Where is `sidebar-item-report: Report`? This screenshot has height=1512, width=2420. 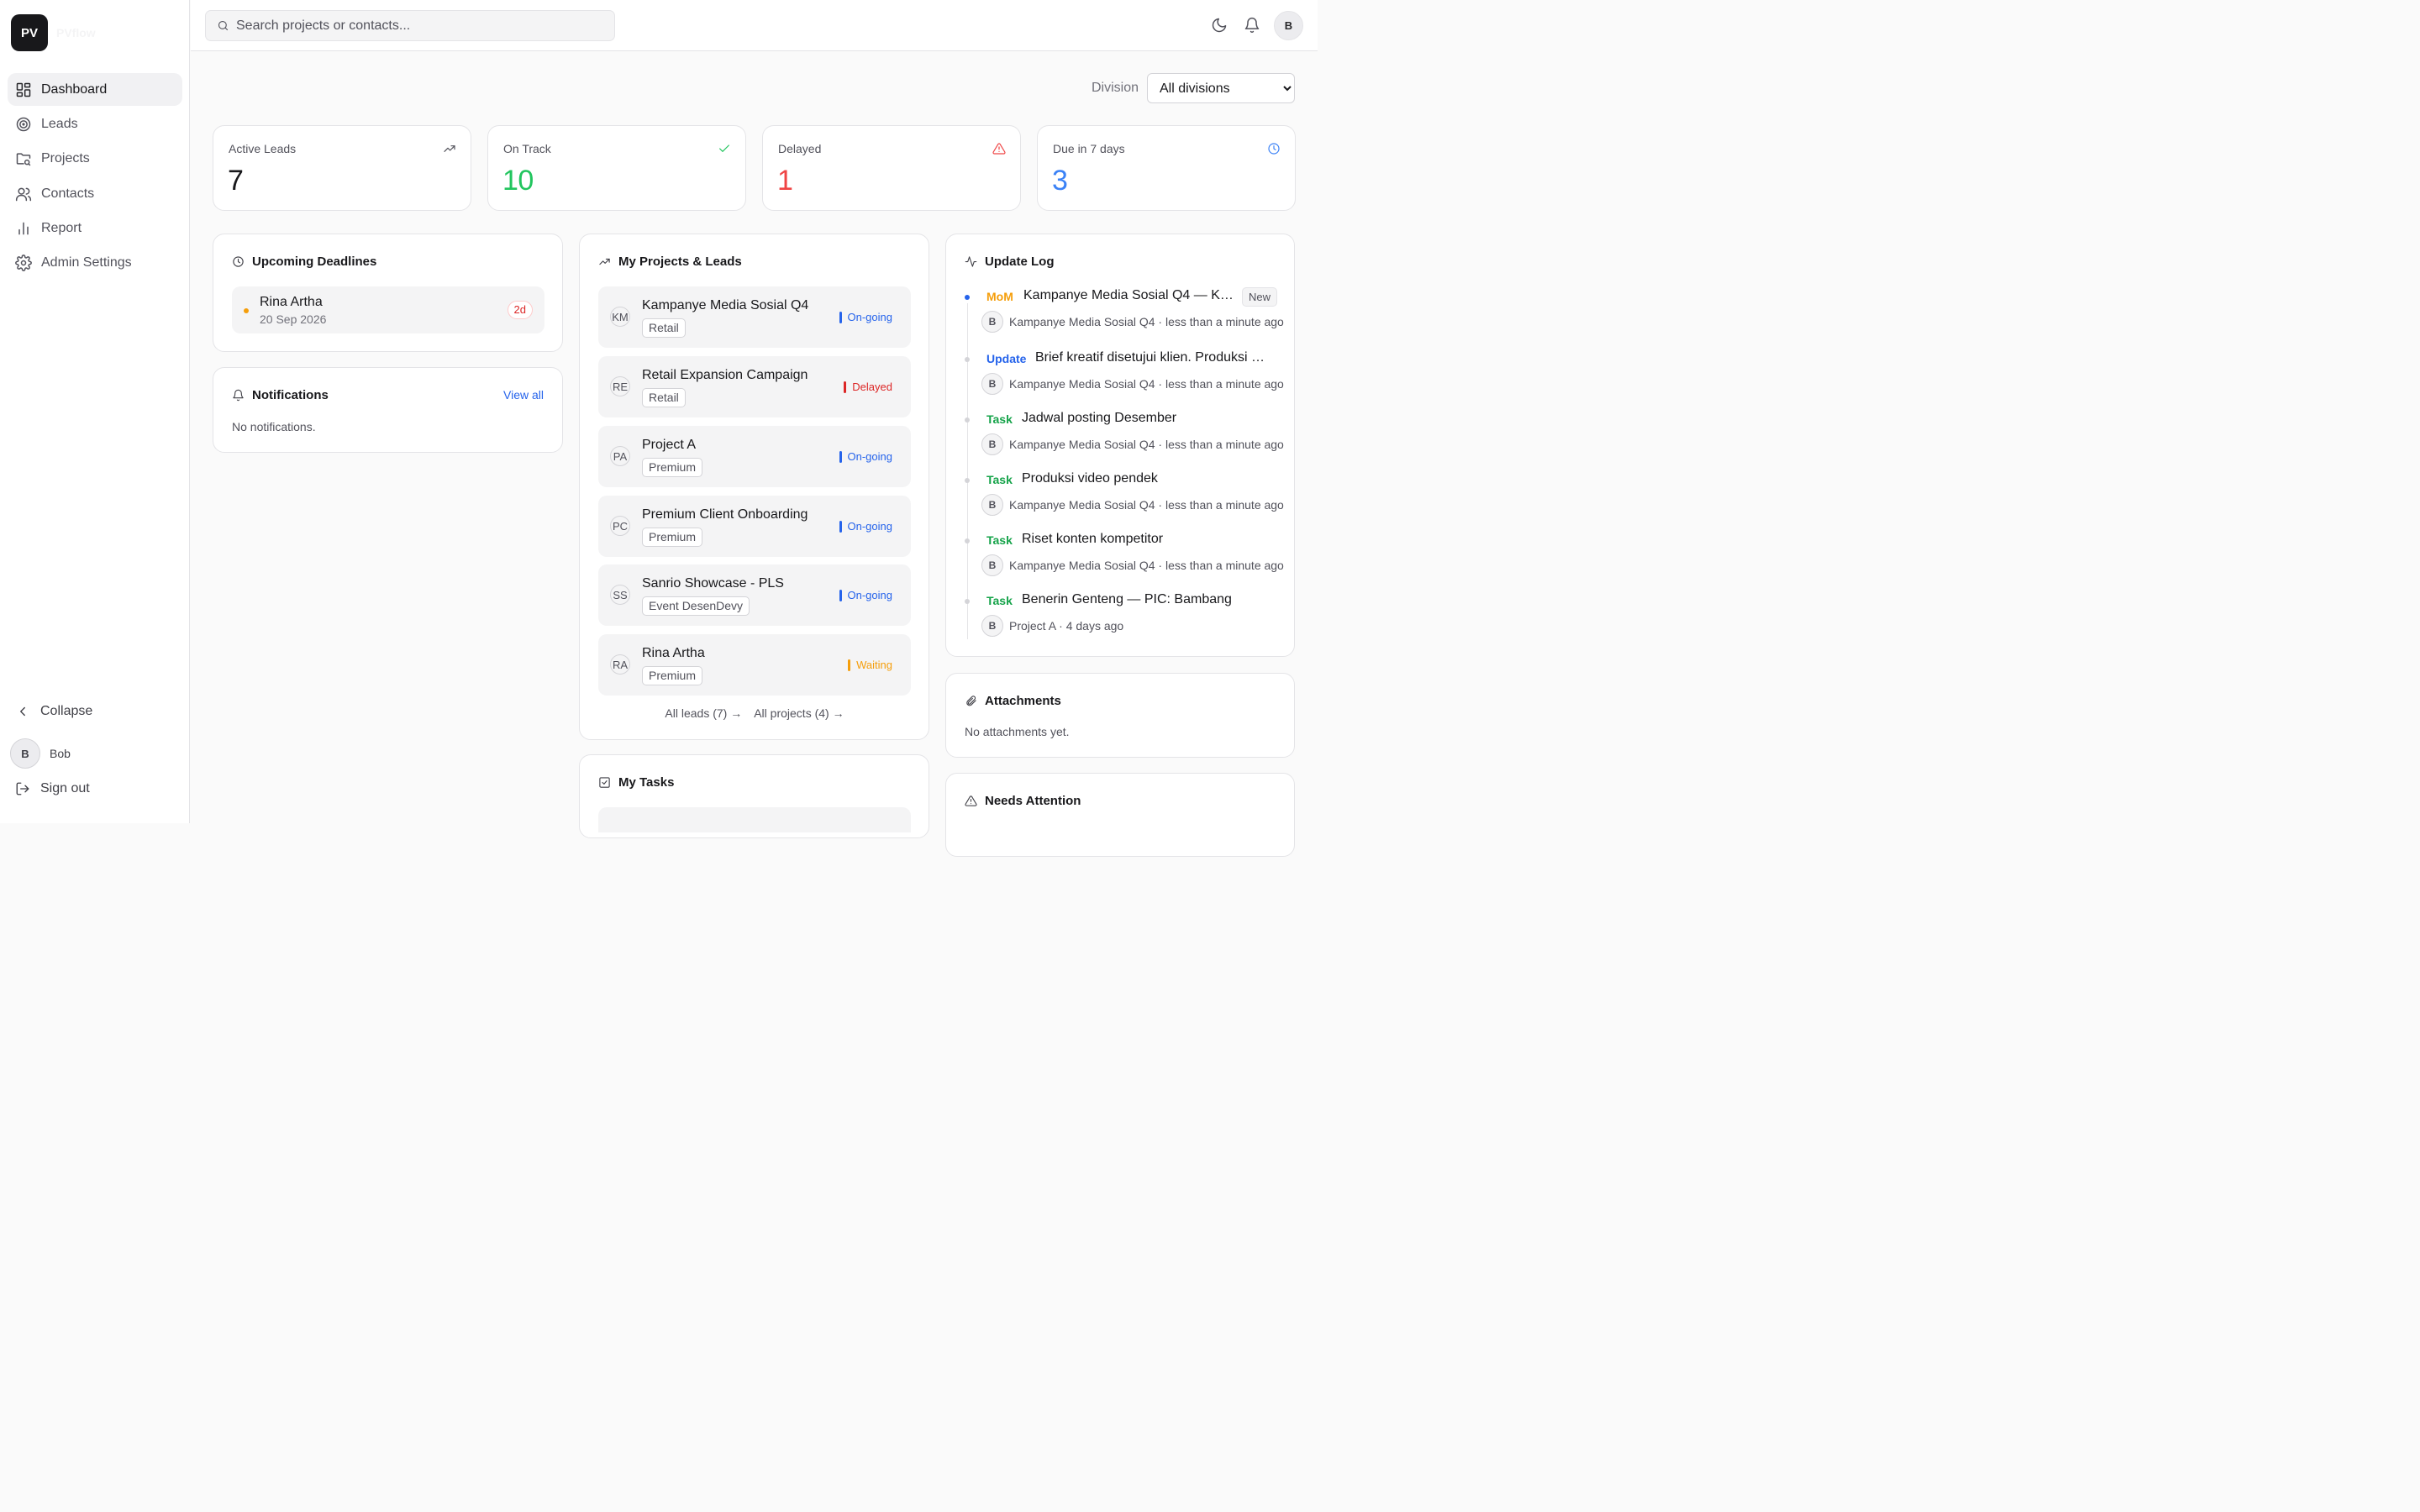
sidebar-item-report: Report is located at coordinates (95, 229).